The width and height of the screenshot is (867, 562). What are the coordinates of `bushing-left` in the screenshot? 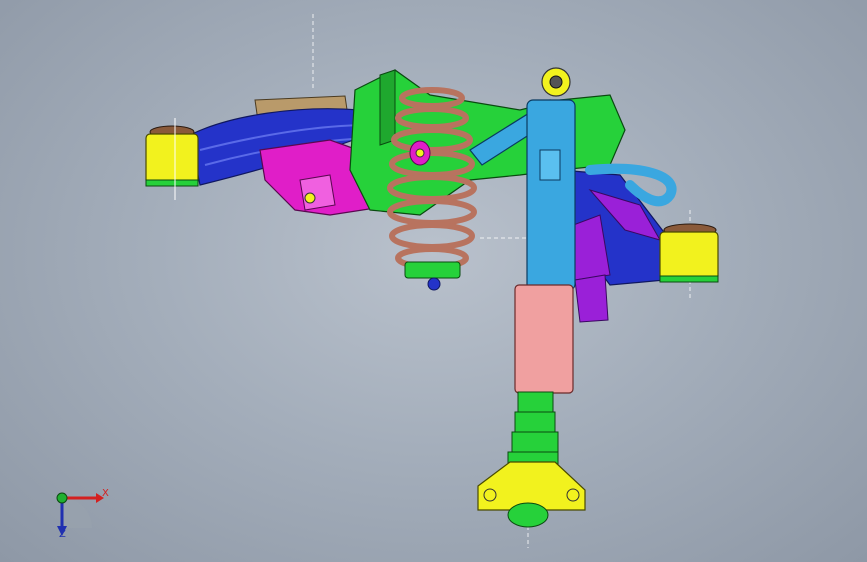 It's located at (172, 159).